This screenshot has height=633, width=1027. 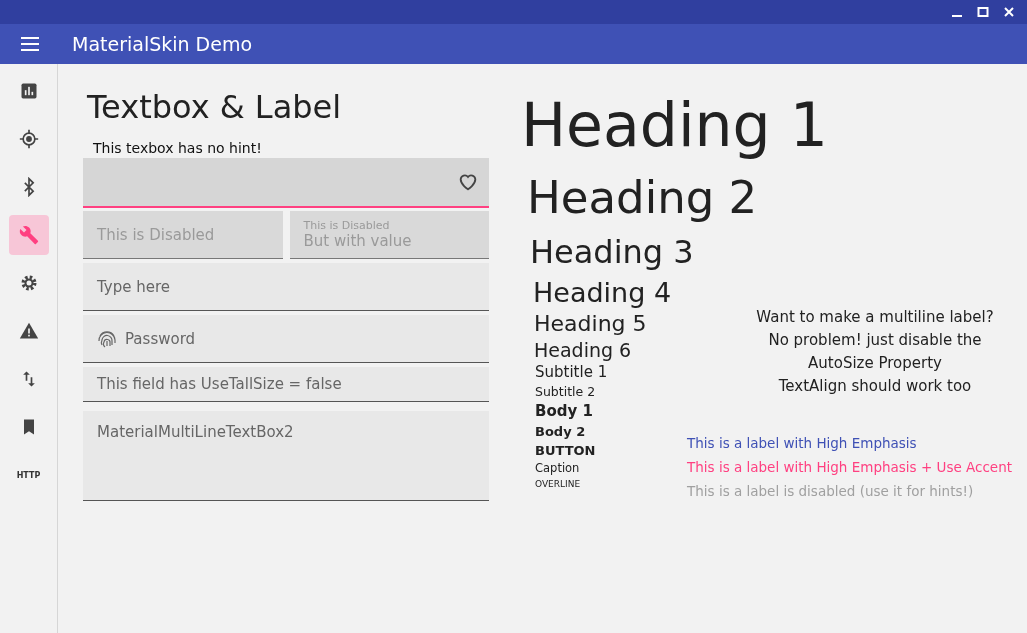 I want to click on type-sample: Heading 4, so click(x=603, y=293).